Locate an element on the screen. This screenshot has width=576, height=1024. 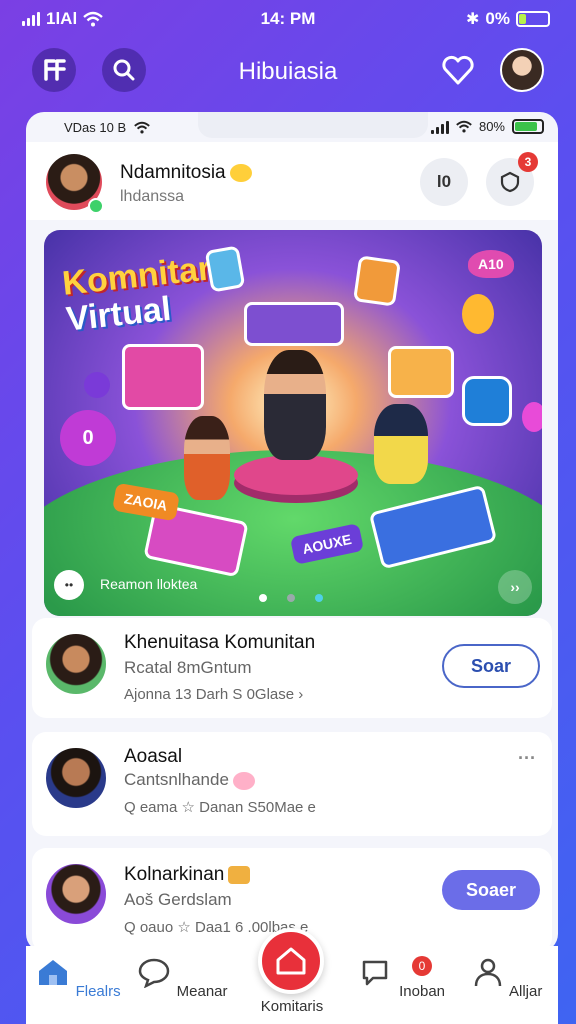
inbox-badge: 0 is located at coordinates (422, 966).